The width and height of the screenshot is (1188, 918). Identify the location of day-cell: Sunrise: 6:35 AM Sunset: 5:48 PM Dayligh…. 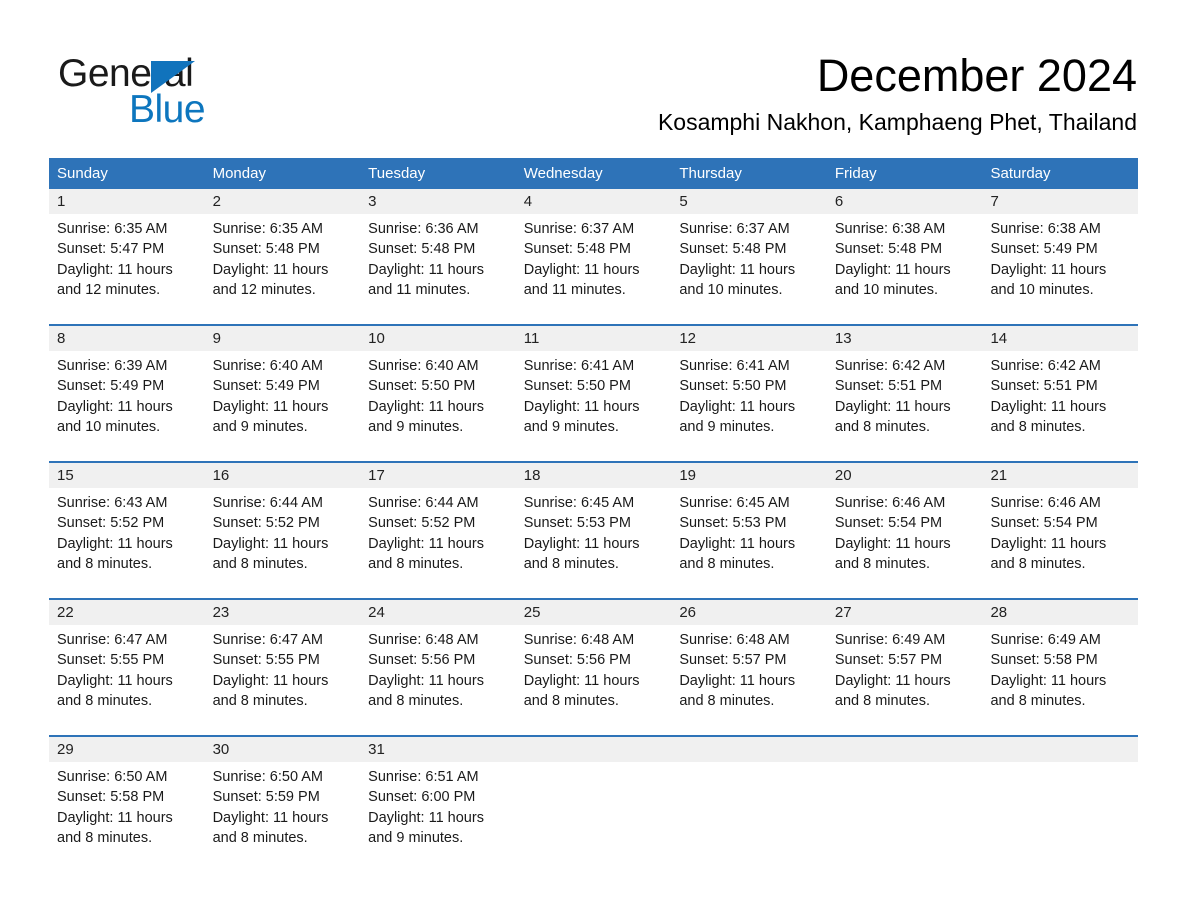
(283, 269).